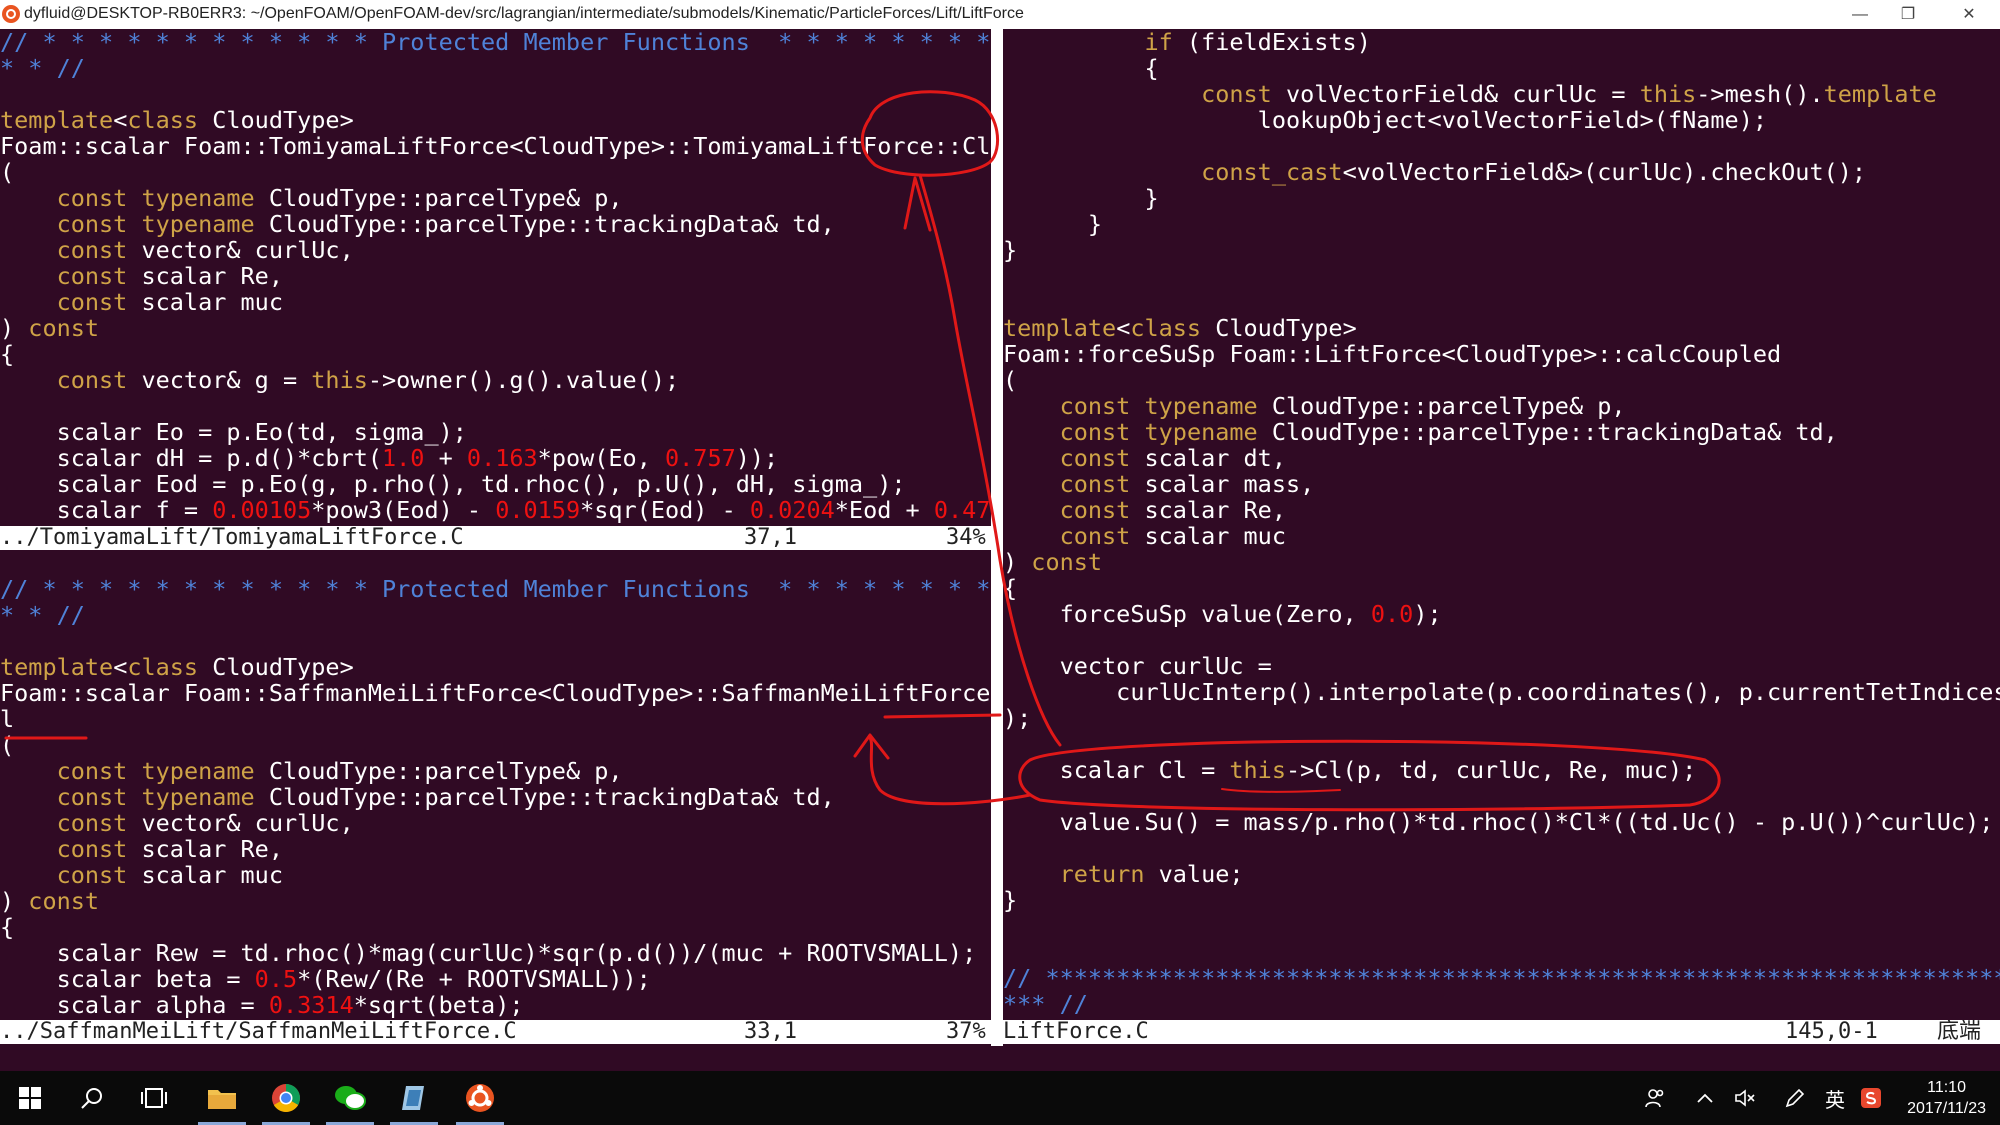 The width and height of the screenshot is (2000, 1125). Describe the element at coordinates (154, 1098) in the screenshot. I see `task-view-icon` at that location.